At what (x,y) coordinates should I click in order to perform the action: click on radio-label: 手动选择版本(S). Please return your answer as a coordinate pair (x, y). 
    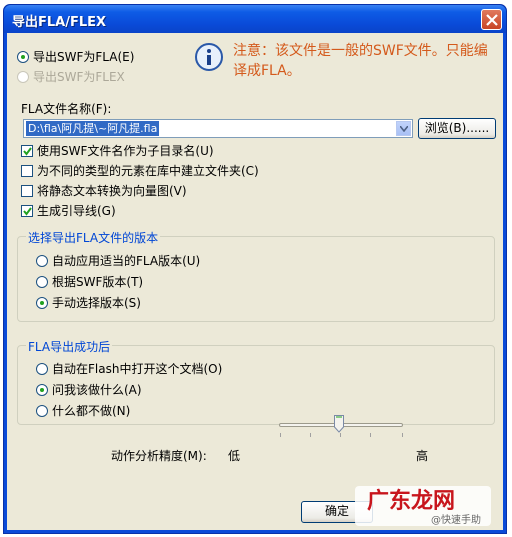
    Looking at the image, I should click on (96, 303).